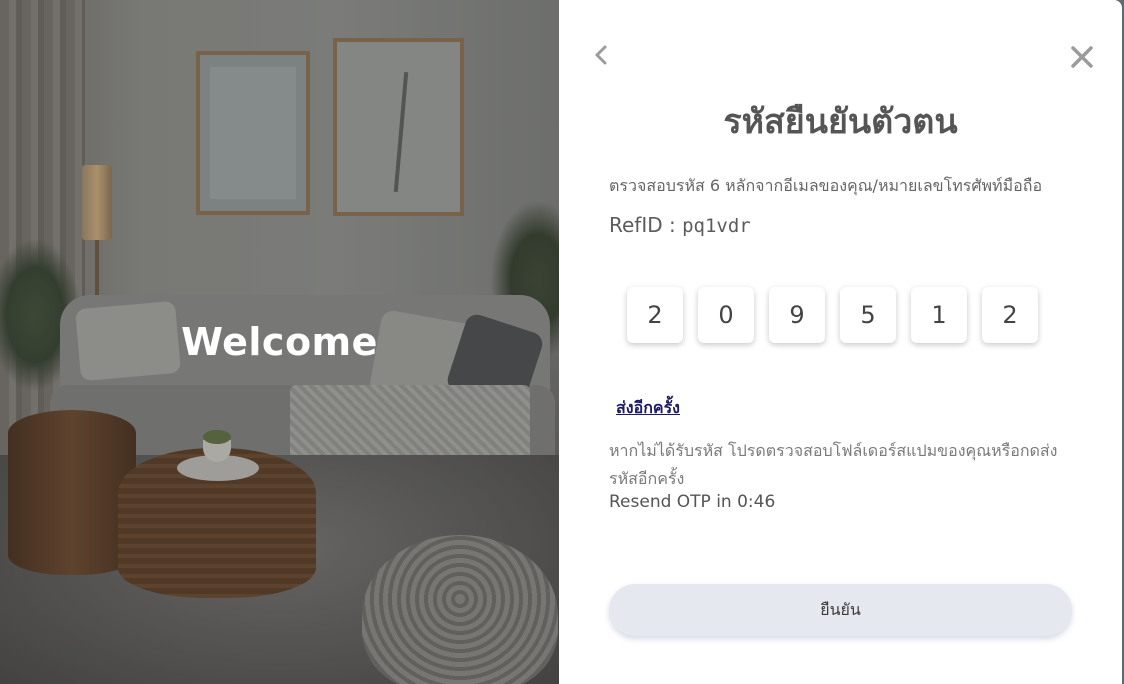  Describe the element at coordinates (648, 408) in the screenshot. I see `resend-link: ส่งอีกครั้ง` at that location.